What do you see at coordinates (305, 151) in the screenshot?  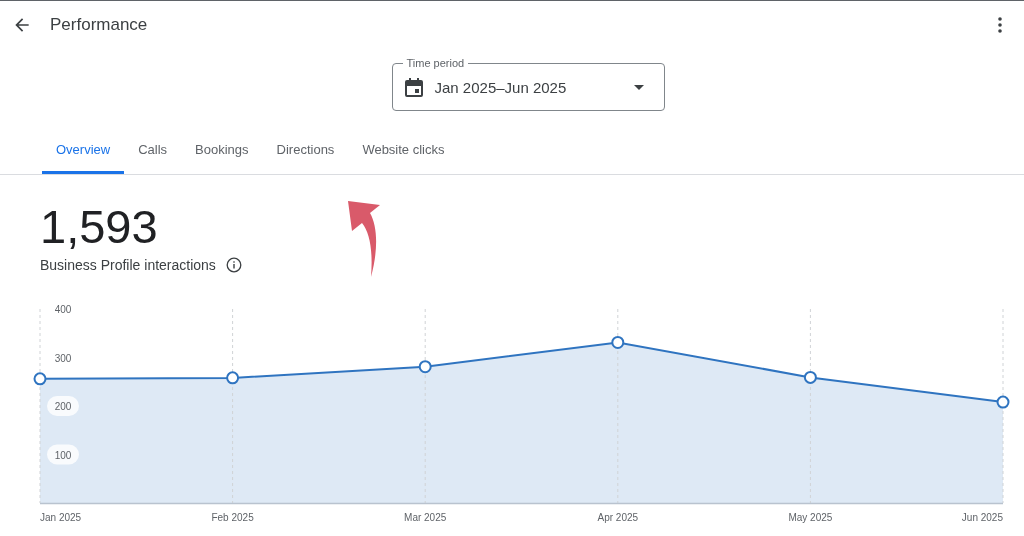 I see `tab: Directions` at bounding box center [305, 151].